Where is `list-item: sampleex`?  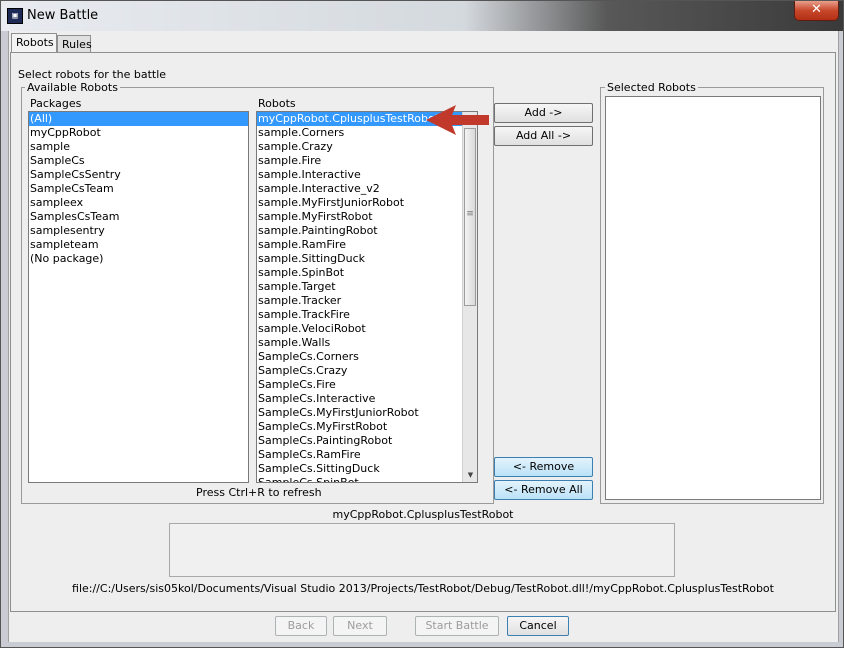 list-item: sampleex is located at coordinates (138, 203).